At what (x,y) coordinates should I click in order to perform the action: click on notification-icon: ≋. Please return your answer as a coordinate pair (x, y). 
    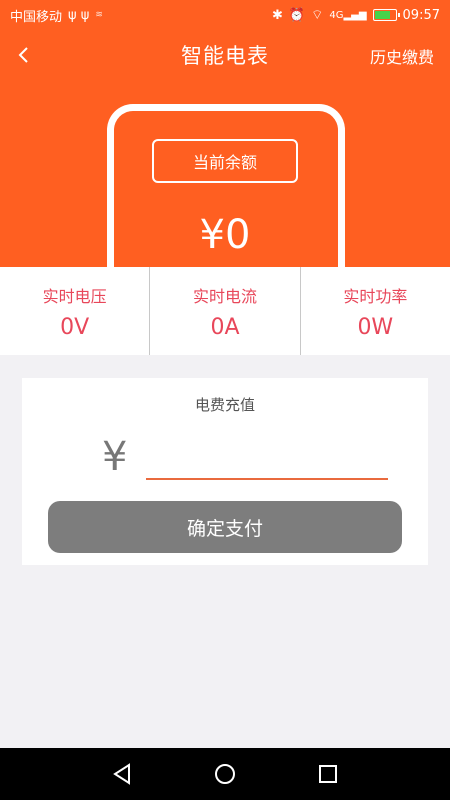
    Looking at the image, I should click on (99, 15).